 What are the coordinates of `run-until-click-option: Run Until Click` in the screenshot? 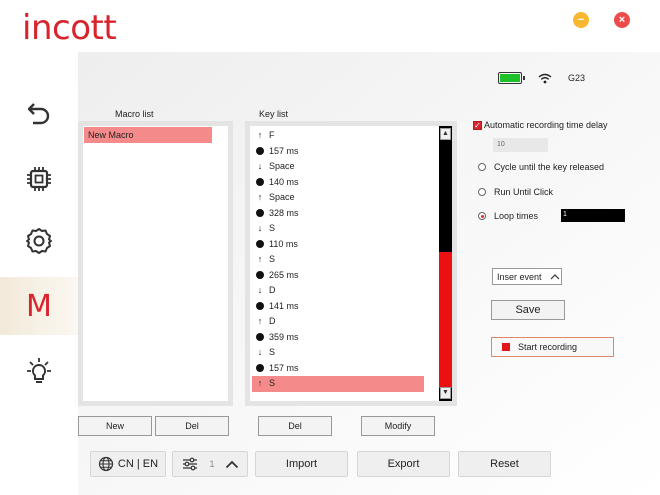 It's located at (515, 192).